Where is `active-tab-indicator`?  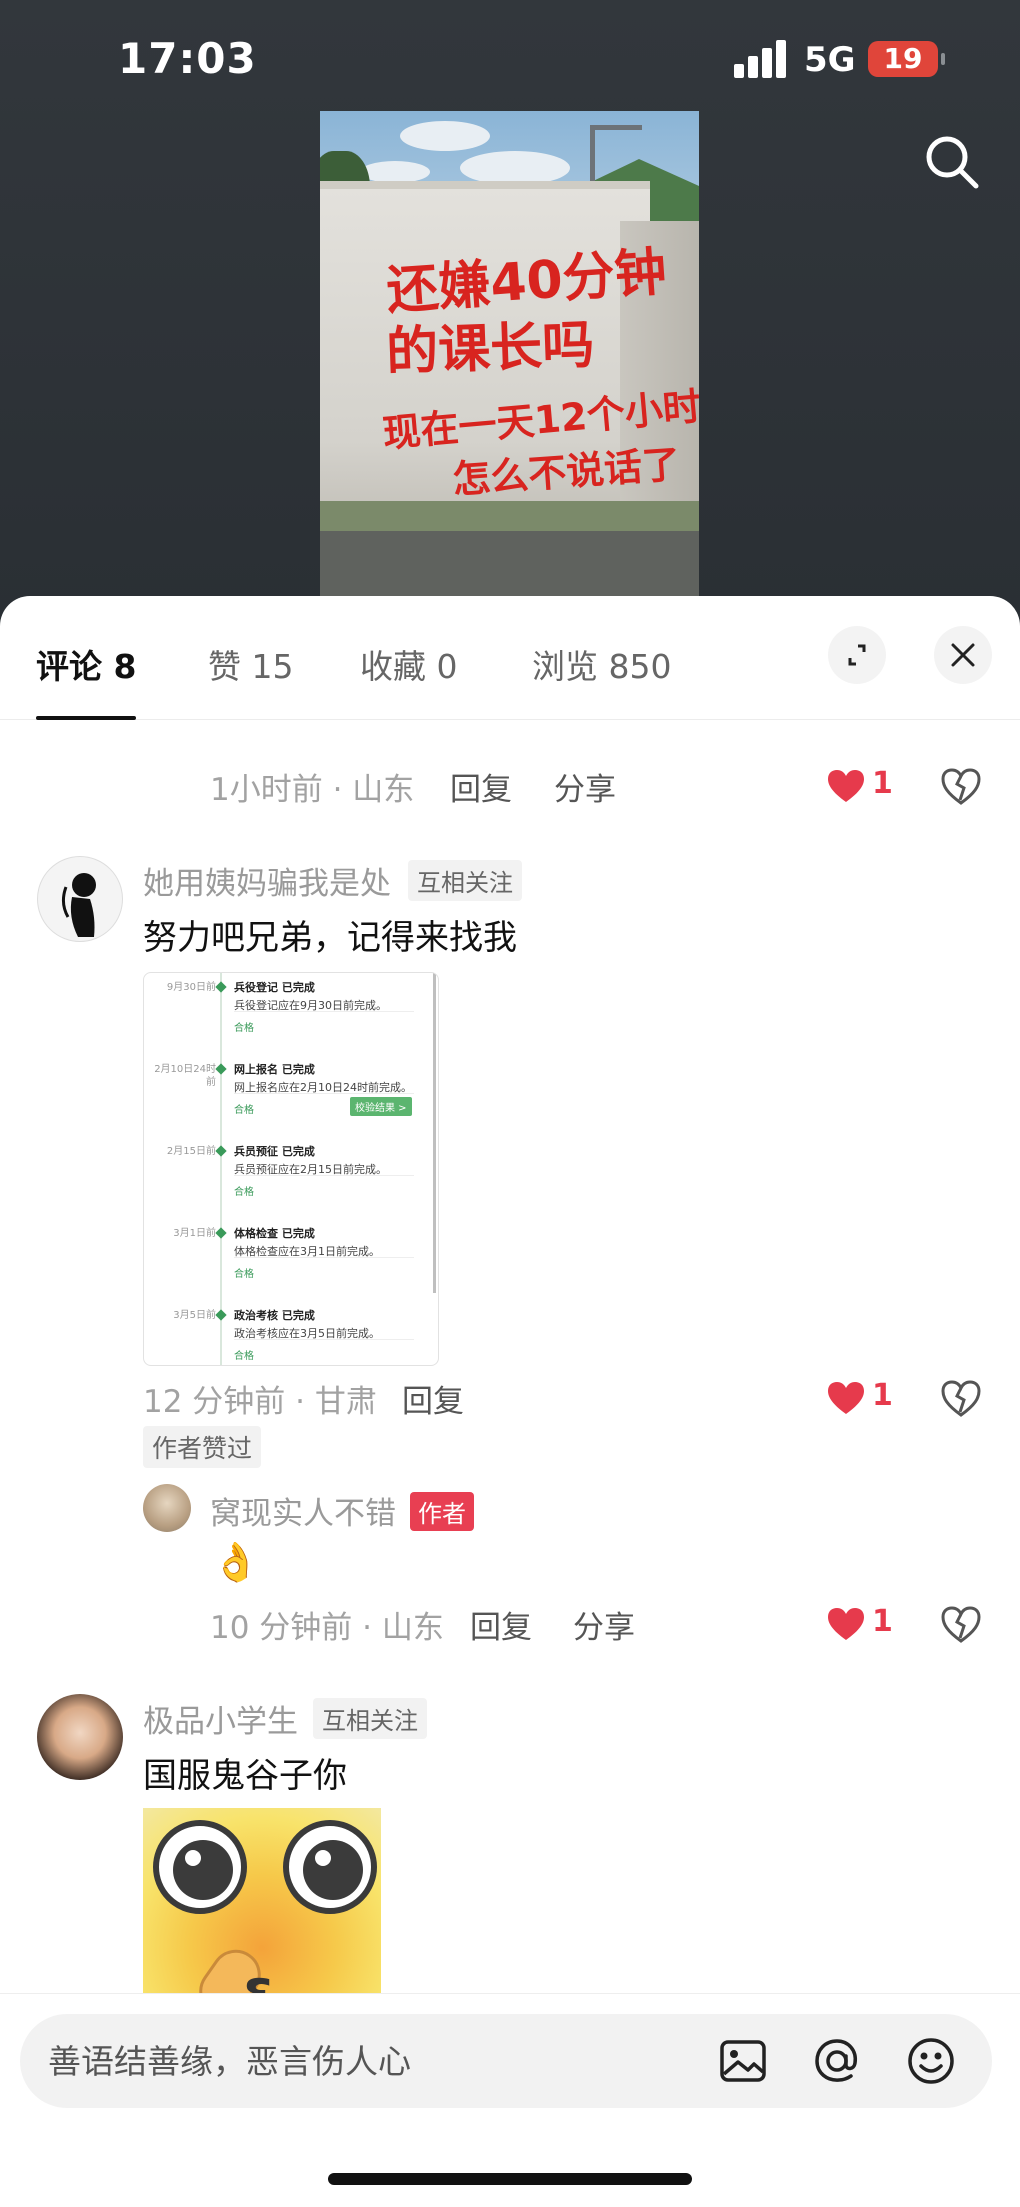
active-tab-indicator is located at coordinates (86, 718).